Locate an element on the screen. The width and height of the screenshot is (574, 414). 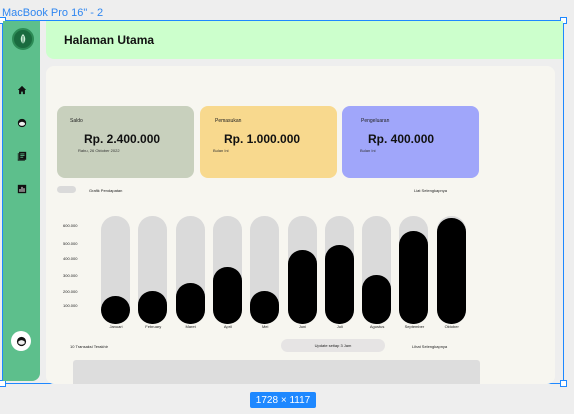
frame-label: MacBook Pro 16" - 2 is located at coordinates (53, 13).